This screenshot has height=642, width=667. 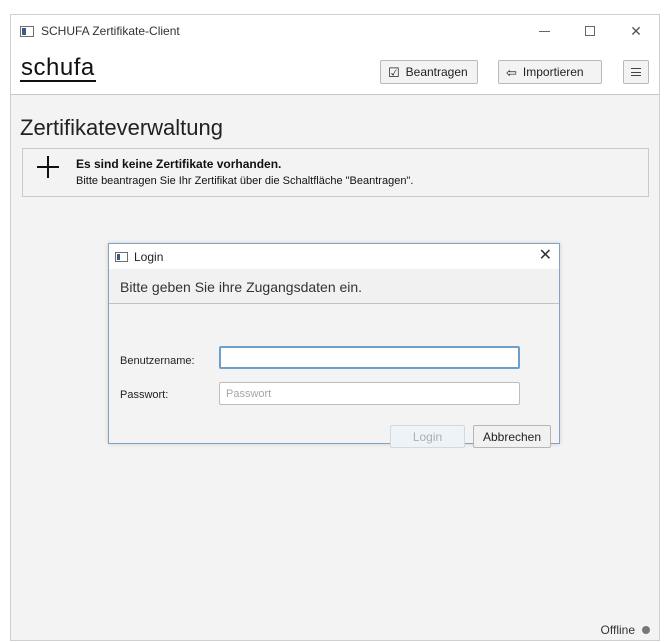 I want to click on dialog-close-icon: ✕, so click(x=545, y=256).